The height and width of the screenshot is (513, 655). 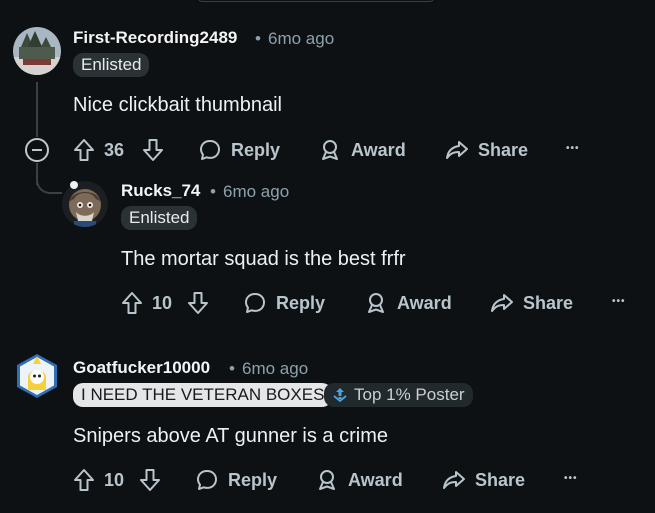 I want to click on top-panel-edge, so click(x=316, y=1).